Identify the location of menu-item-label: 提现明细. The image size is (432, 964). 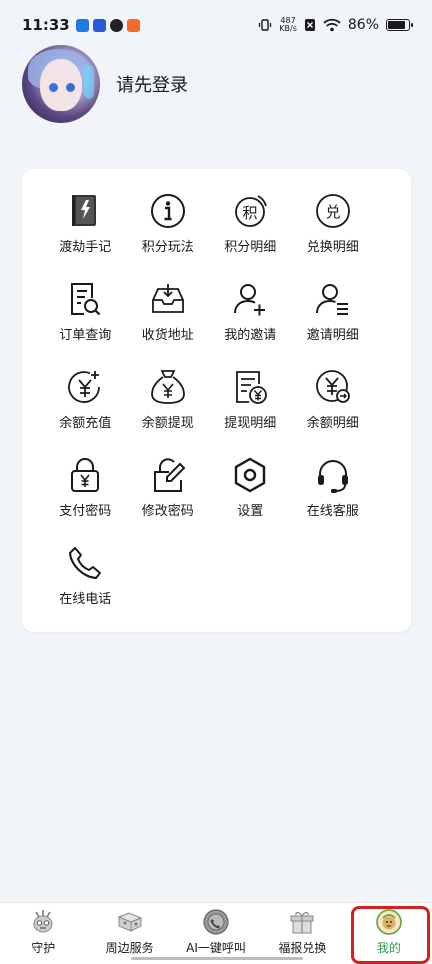
(250, 423).